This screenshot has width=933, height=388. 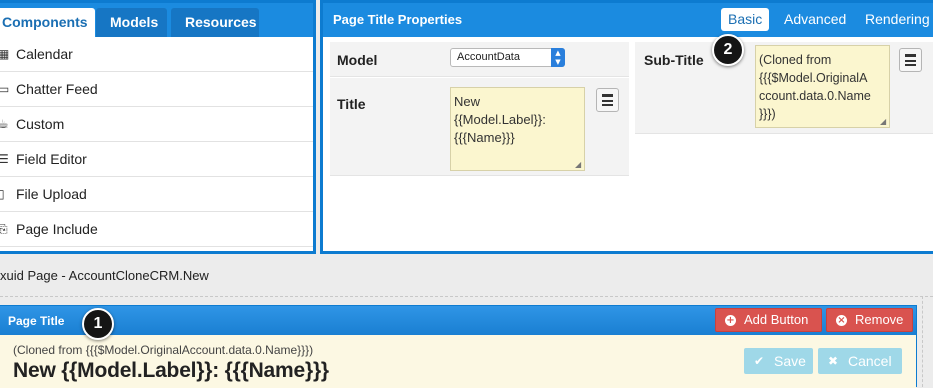 I want to click on check-icon: ✔, so click(x=759, y=361).